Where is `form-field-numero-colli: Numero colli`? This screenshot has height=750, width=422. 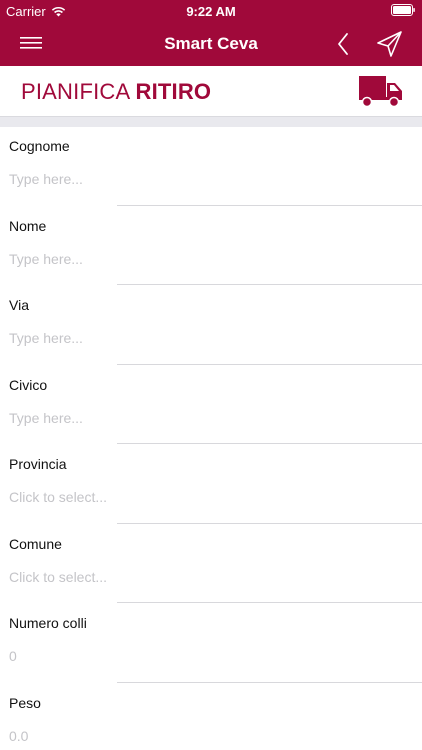 form-field-numero-colli: Numero colli is located at coordinates (211, 643).